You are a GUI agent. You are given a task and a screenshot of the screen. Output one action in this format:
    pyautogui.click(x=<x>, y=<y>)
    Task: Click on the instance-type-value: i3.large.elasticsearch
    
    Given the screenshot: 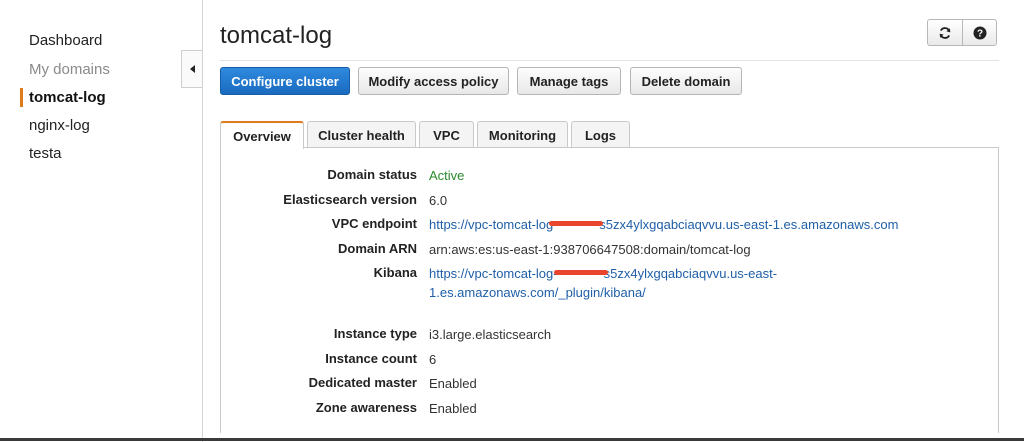 What is the action you would take?
    pyautogui.click(x=490, y=334)
    